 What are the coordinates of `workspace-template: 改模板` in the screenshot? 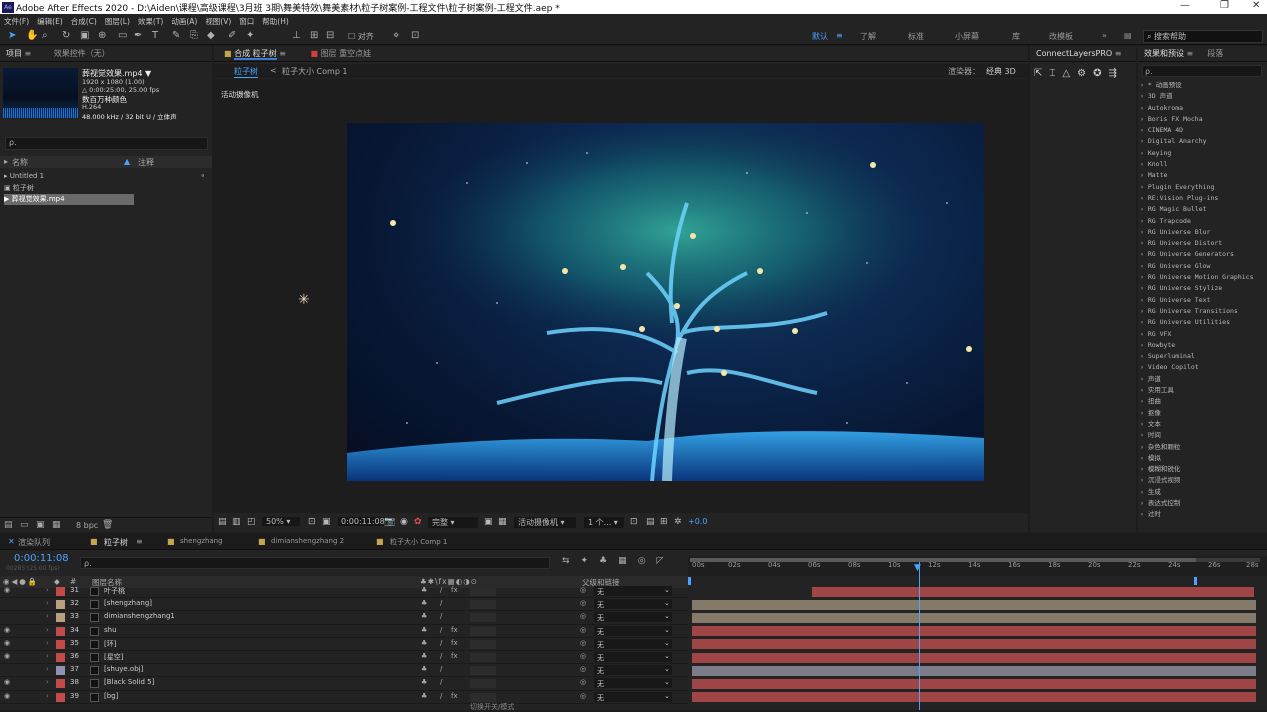 It's located at (1061, 36).